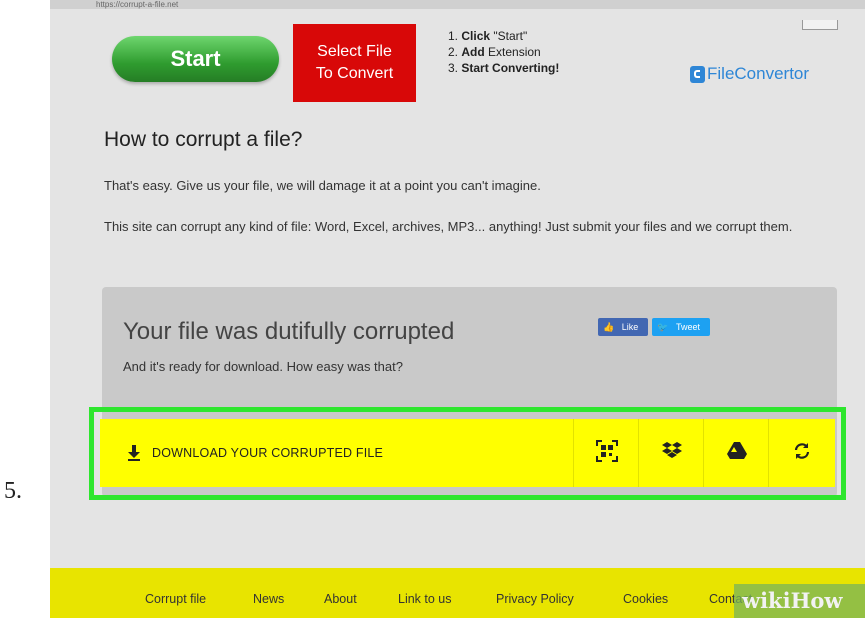 The height and width of the screenshot is (618, 865). What do you see at coordinates (799, 601) in the screenshot?
I see `wikihow-watermark: wikiHow` at bounding box center [799, 601].